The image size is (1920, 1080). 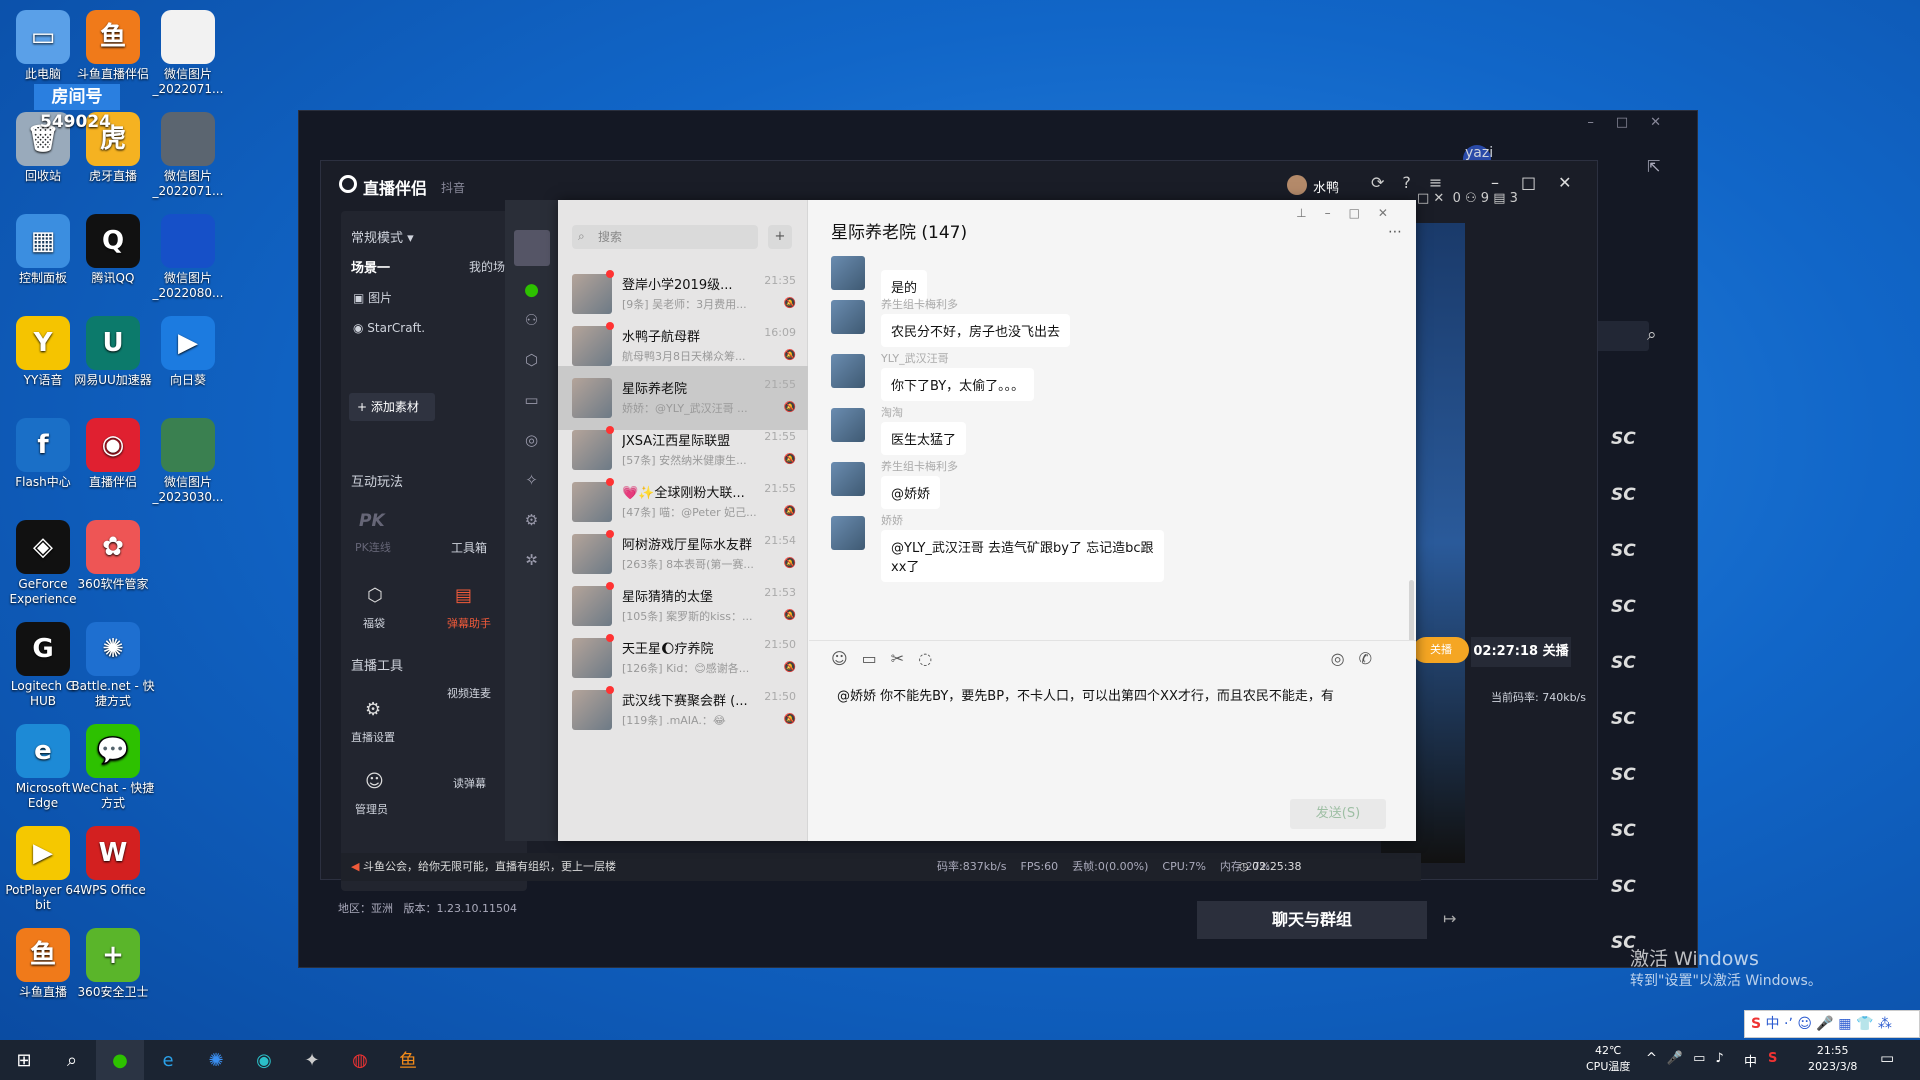 What do you see at coordinates (1653, 166) in the screenshot?
I see `popout-icon: ⇱` at bounding box center [1653, 166].